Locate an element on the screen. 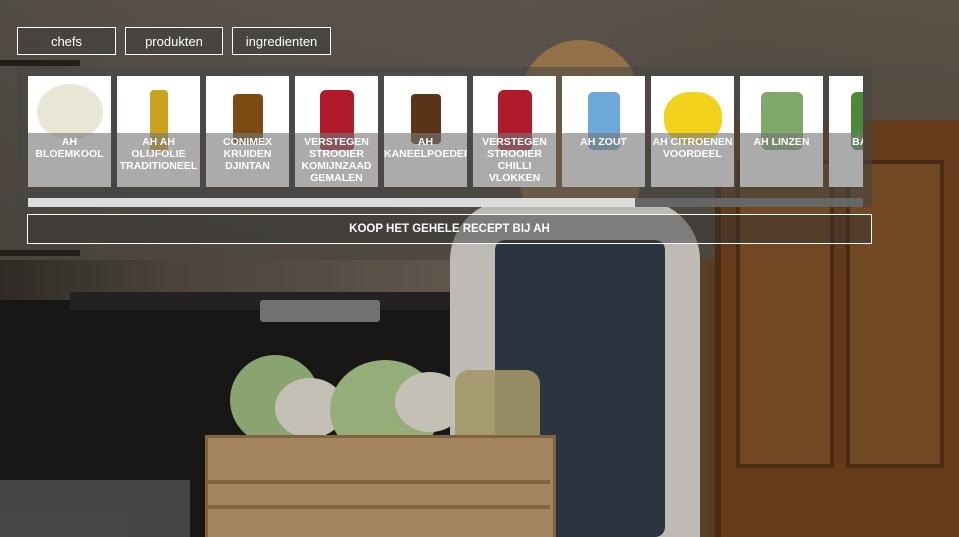  product-item: AH KANEELPOEDER is located at coordinates (425, 131).